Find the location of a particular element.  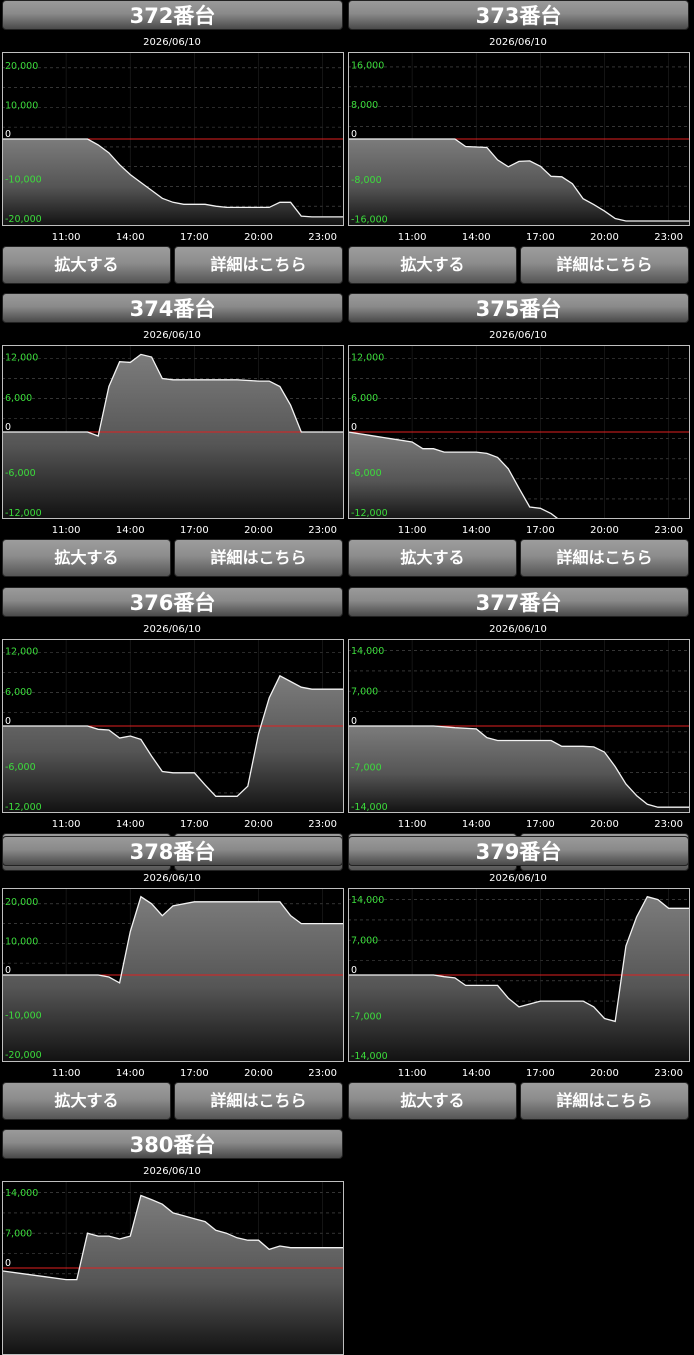

chart-area: 12,0006,0000-6,000-12,000 is located at coordinates (173, 726).